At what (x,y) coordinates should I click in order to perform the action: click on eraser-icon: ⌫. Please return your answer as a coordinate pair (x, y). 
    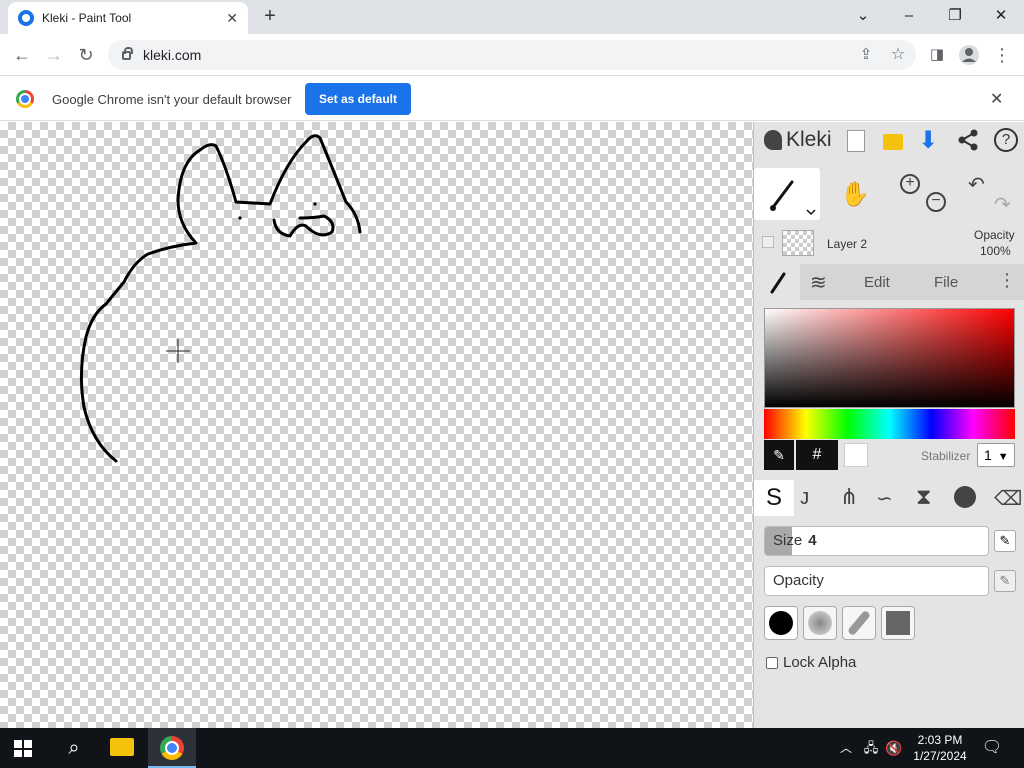
    Looking at the image, I should click on (1008, 498).